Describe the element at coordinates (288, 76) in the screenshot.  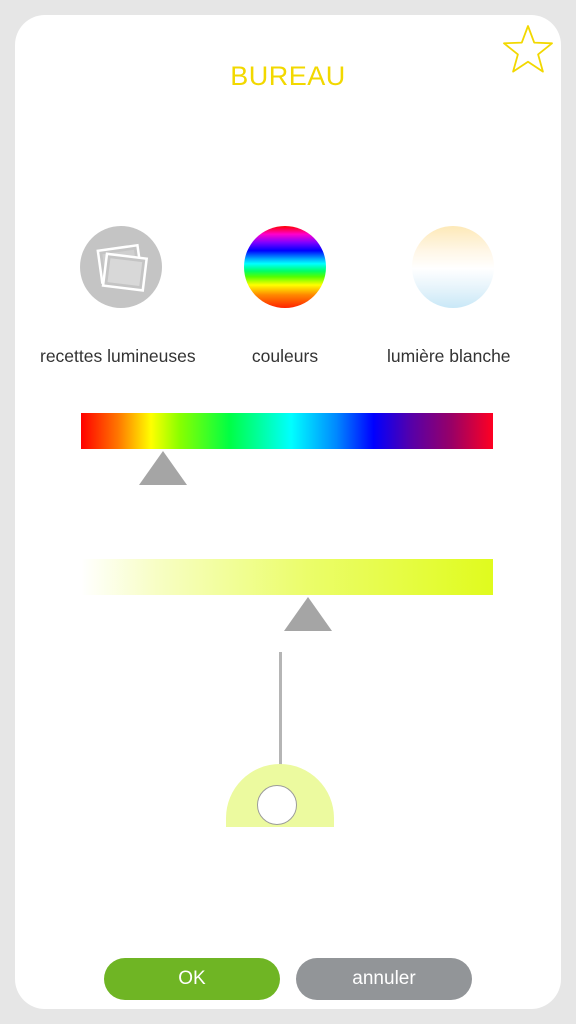
I see `page-title: BUREAU` at that location.